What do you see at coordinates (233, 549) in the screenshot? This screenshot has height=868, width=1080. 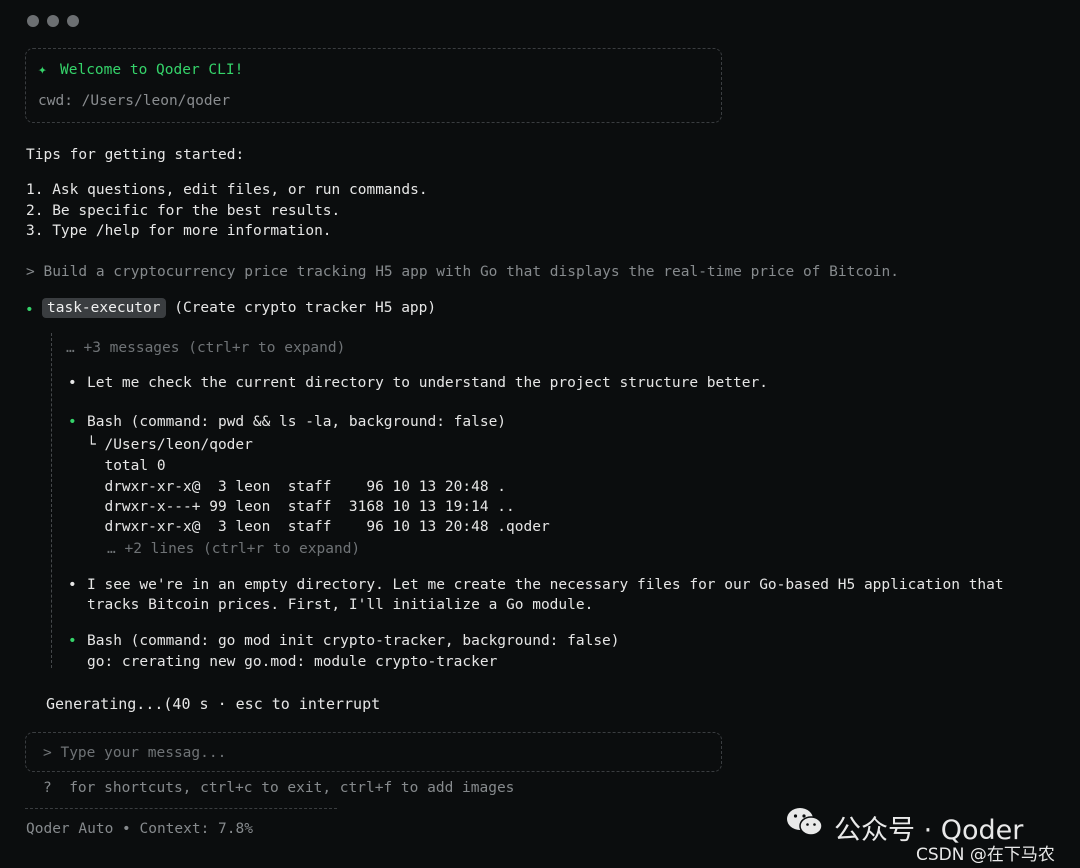 I see `collapsed-lines: … +2 lines (ctrl+r to expand)` at bounding box center [233, 549].